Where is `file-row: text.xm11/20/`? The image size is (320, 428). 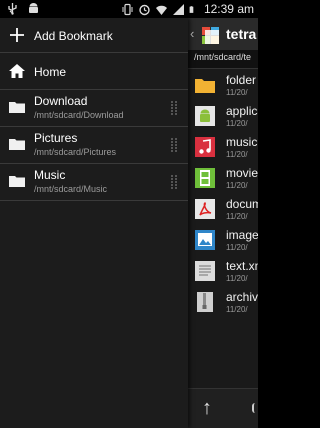 file-row: text.xm11/20/ is located at coordinates (223, 270).